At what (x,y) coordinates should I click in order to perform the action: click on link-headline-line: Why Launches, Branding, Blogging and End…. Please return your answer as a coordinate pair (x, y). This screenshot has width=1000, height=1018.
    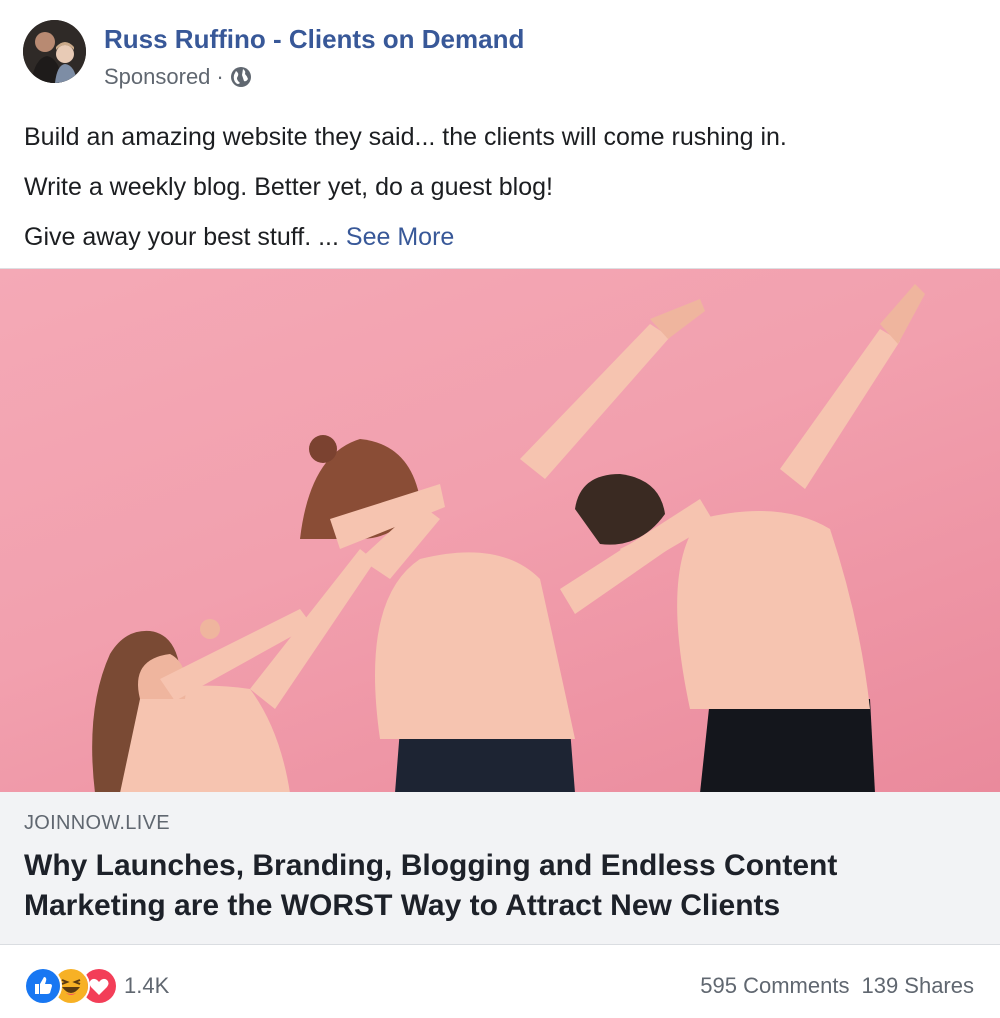
    Looking at the image, I should click on (431, 865).